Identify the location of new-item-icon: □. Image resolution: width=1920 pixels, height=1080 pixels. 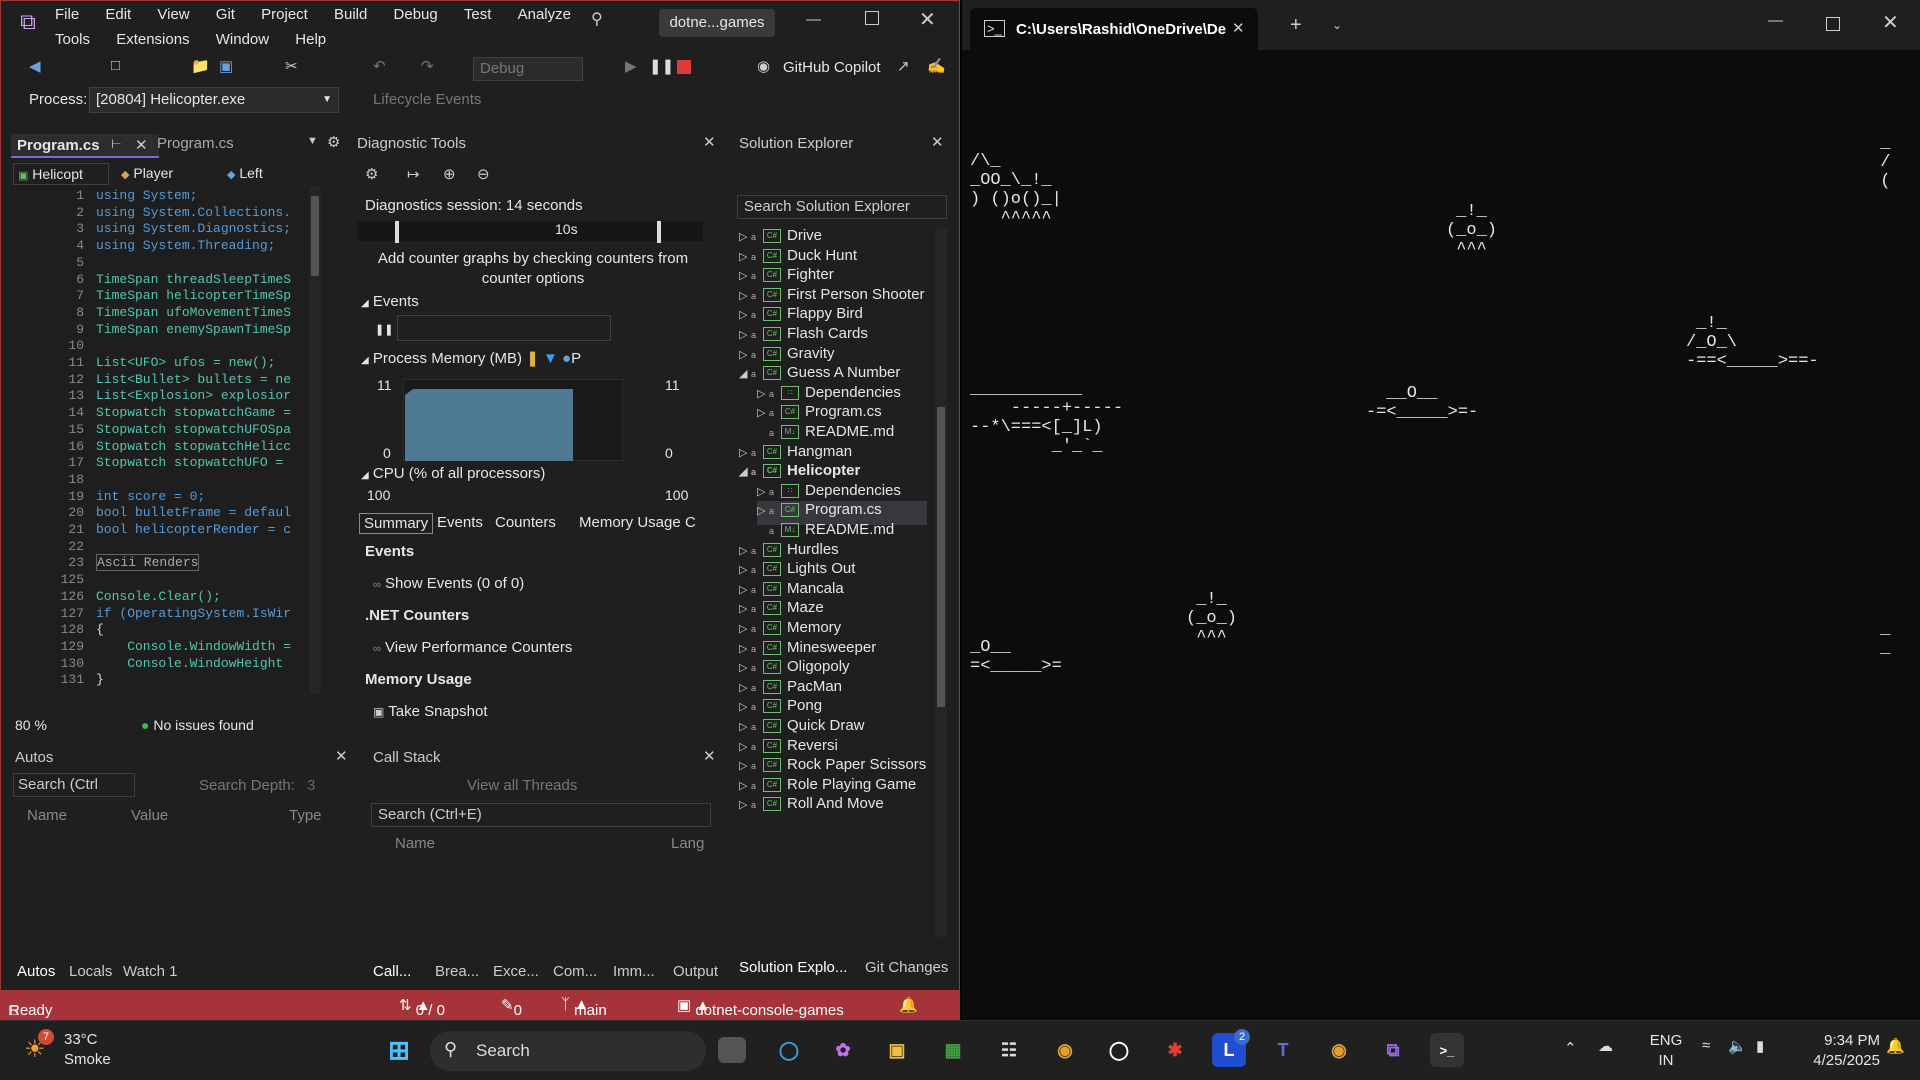
(115, 65).